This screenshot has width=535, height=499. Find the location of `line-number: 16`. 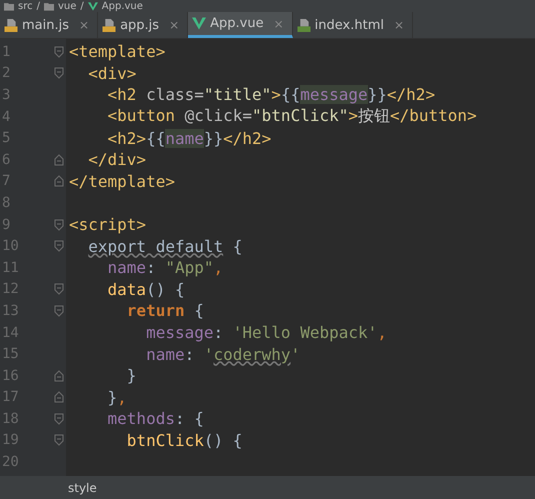

line-number: 16 is located at coordinates (10, 376).